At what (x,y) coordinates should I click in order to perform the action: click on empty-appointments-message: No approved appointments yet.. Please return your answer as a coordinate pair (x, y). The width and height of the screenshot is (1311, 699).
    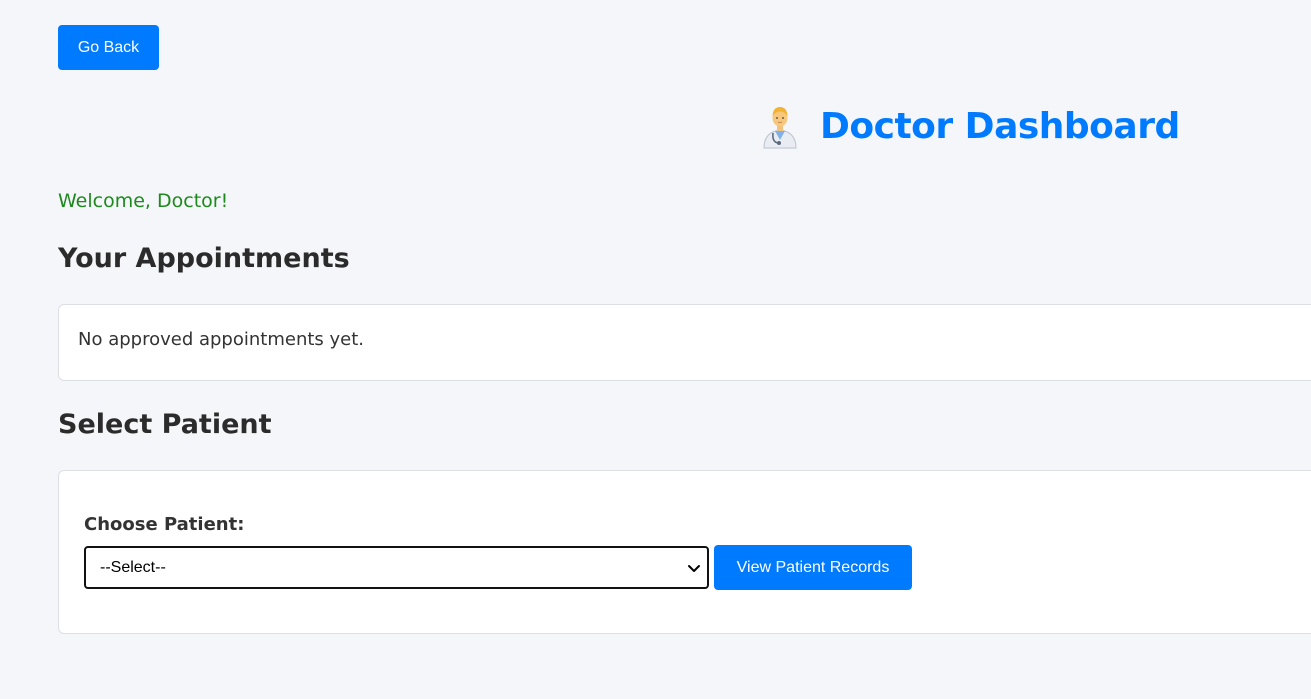
    Looking at the image, I should click on (221, 339).